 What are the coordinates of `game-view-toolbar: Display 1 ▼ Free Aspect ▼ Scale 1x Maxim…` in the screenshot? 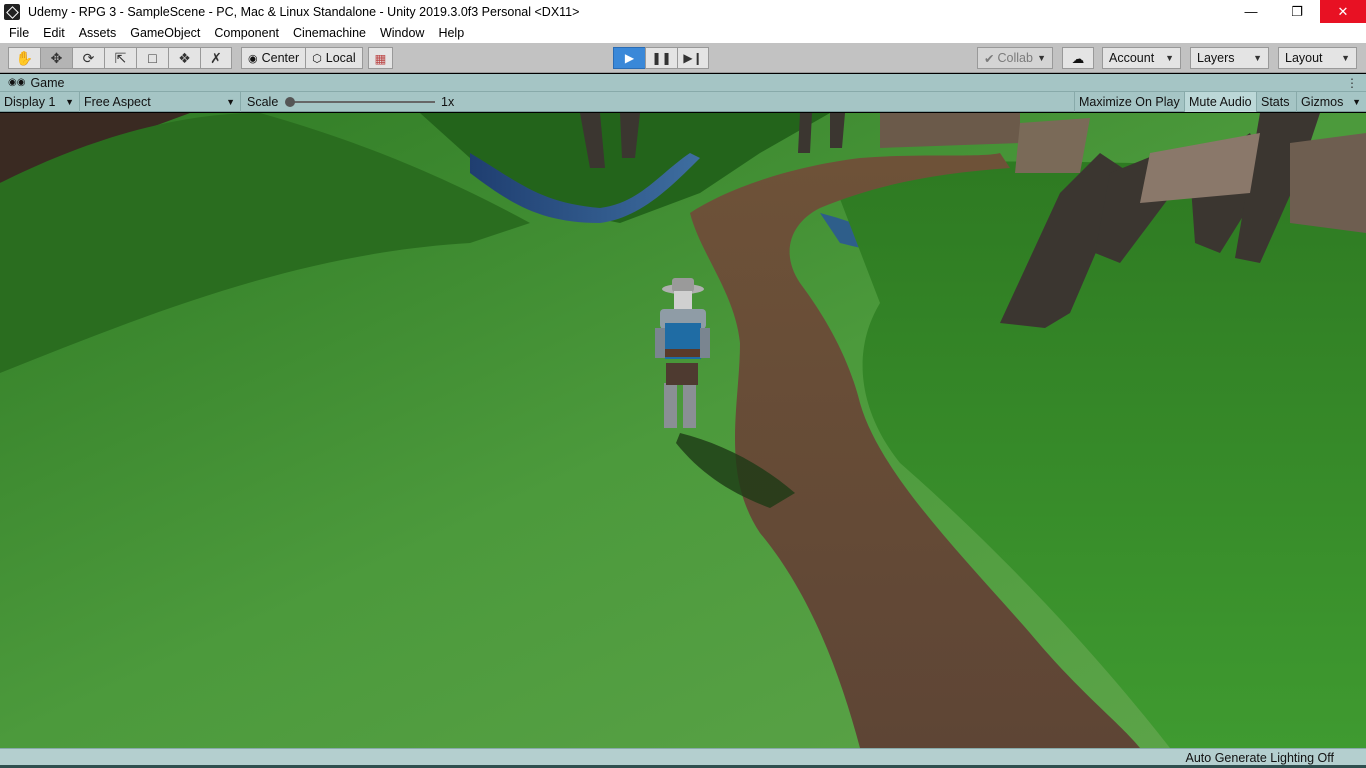 It's located at (683, 102).